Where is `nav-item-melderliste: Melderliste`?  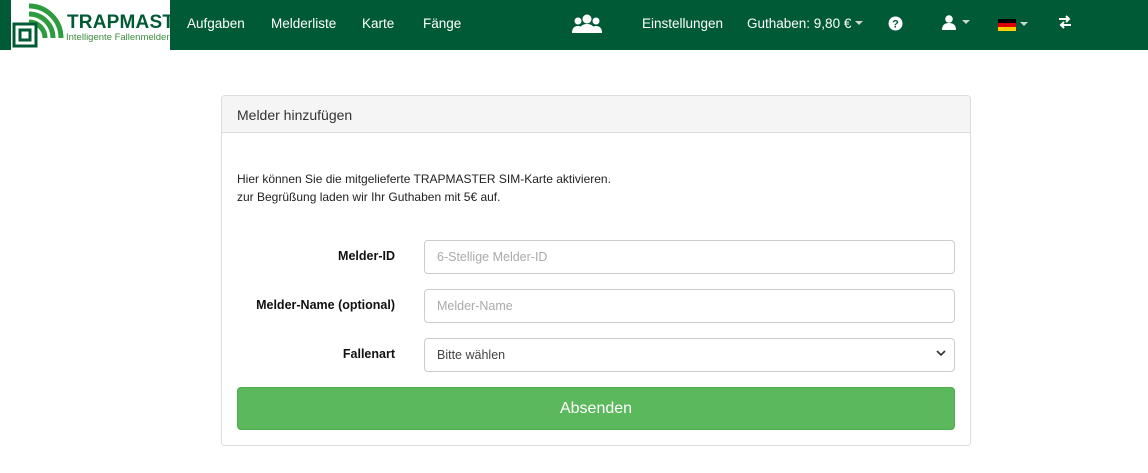 nav-item-melderliste: Melderliste is located at coordinates (303, 23).